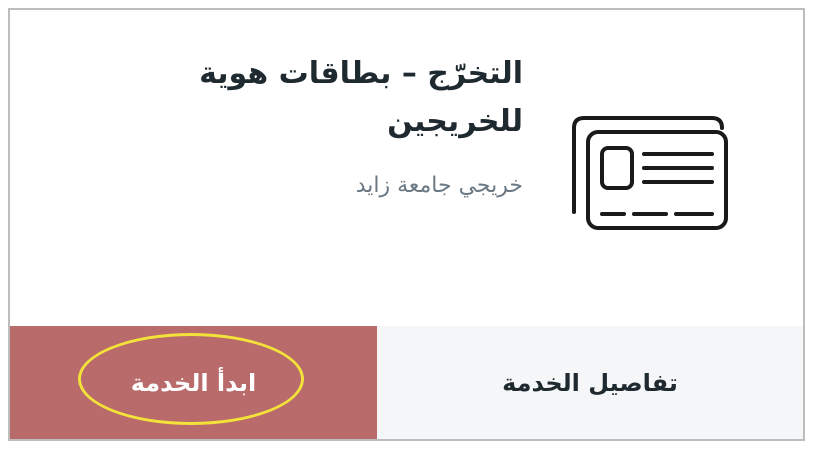  Describe the element at coordinates (650, 173) in the screenshot. I see `id-cards-icon` at that location.